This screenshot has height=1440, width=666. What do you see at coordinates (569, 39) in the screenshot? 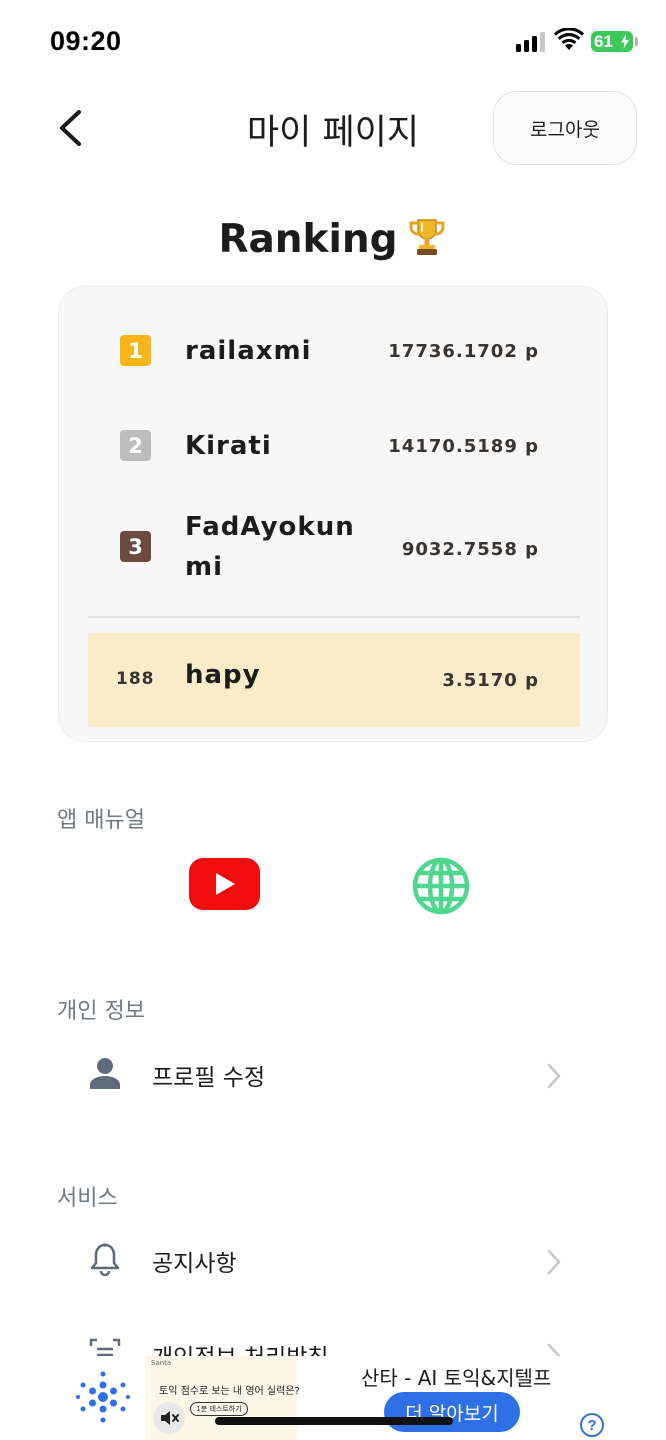
I see `wifi-icon` at bounding box center [569, 39].